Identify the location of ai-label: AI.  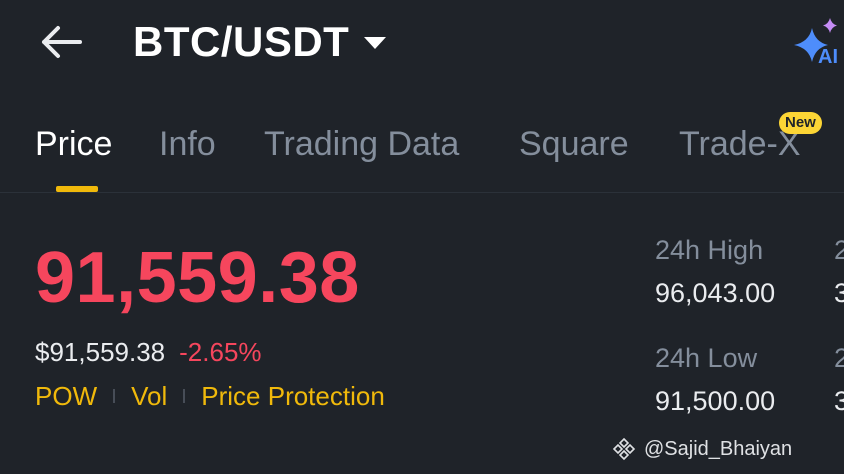
(828, 57).